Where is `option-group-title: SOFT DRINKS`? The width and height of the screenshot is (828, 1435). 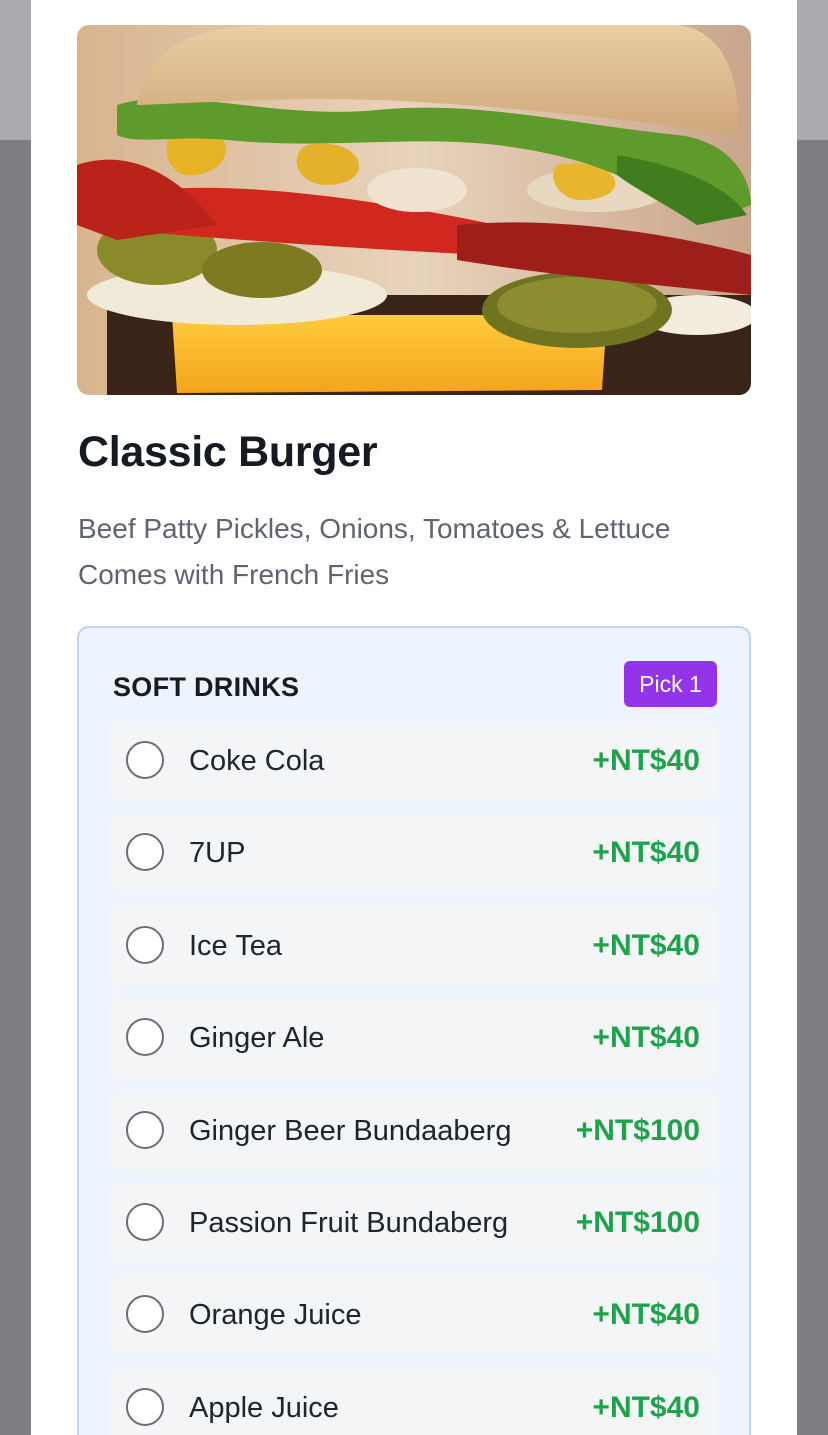 option-group-title: SOFT DRINKS is located at coordinates (206, 687).